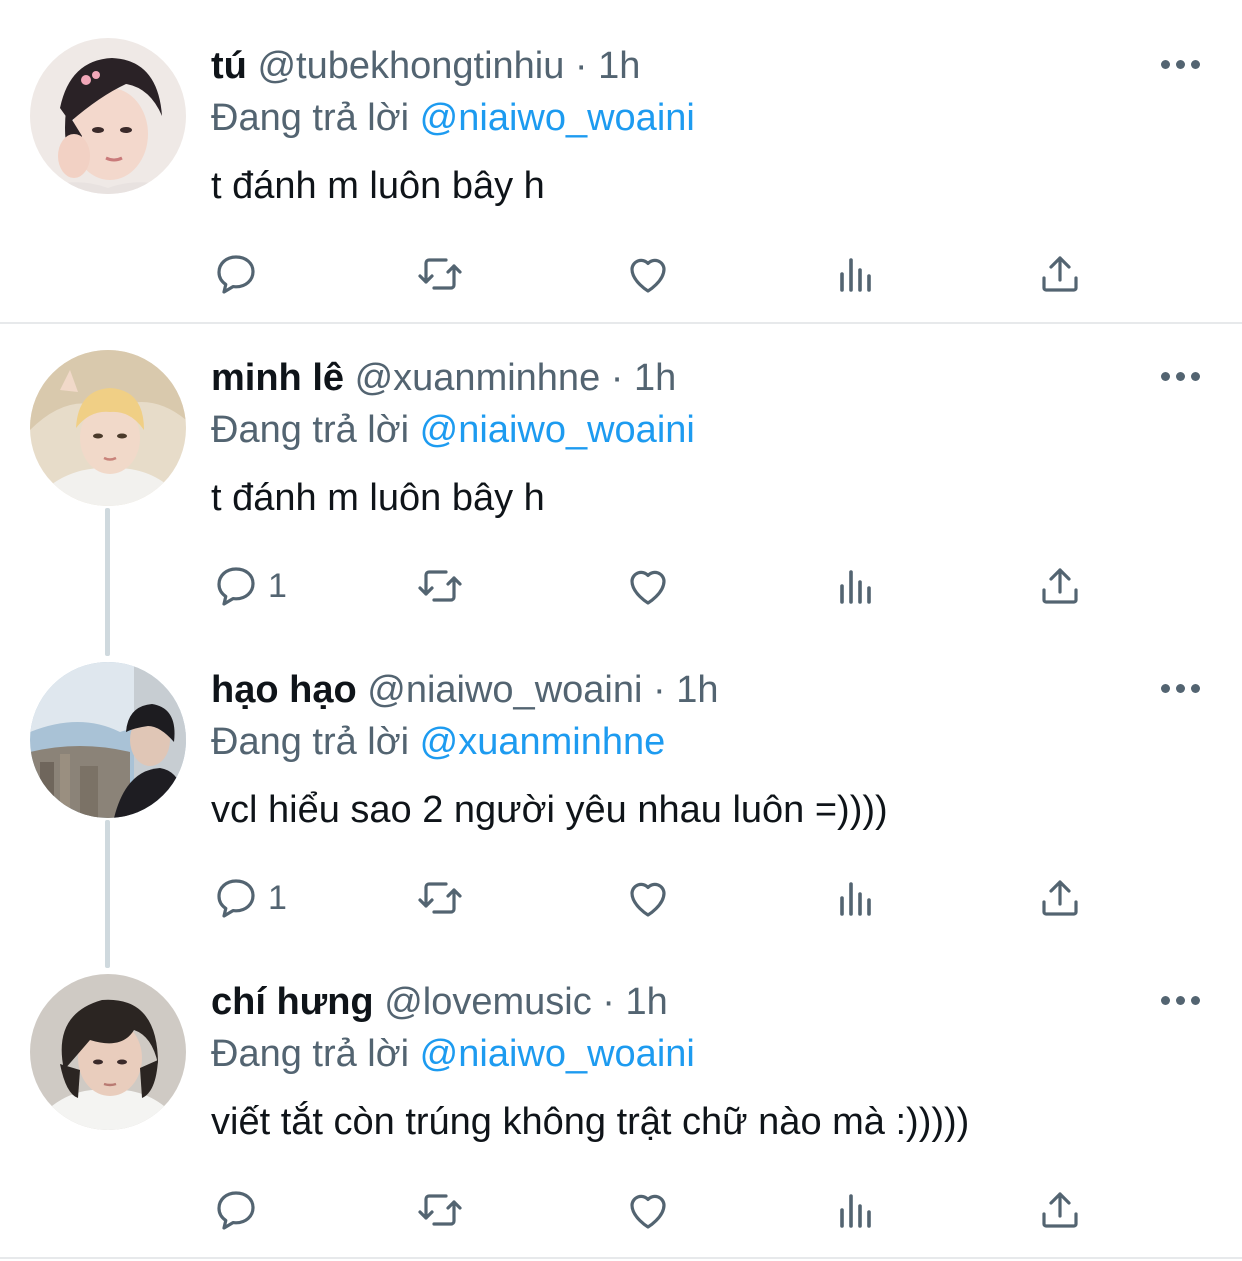  Describe the element at coordinates (488, 1002) in the screenshot. I see `user-handle: @lovemusic` at that location.